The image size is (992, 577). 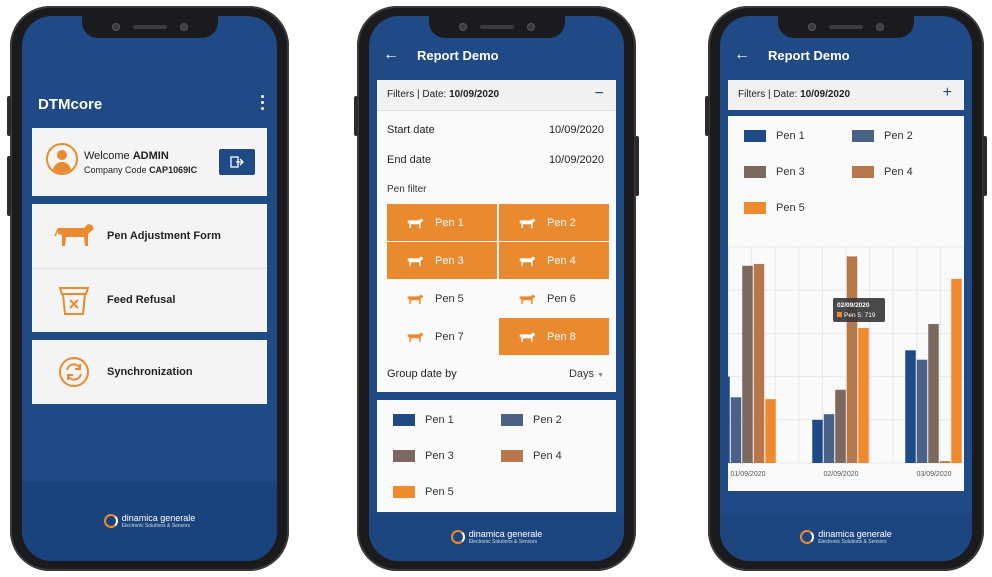 What do you see at coordinates (411, 130) in the screenshot?
I see `start-date-label: Start date` at bounding box center [411, 130].